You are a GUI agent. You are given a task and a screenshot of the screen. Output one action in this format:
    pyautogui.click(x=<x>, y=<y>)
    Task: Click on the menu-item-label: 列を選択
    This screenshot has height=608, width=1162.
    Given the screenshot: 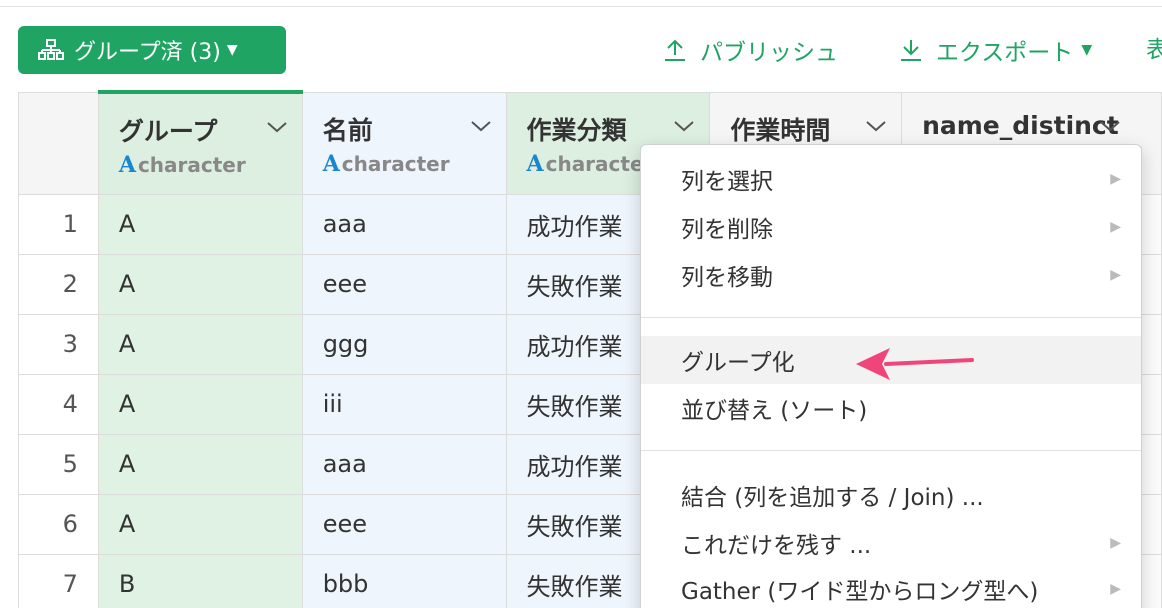 What is the action you would take?
    pyautogui.click(x=727, y=182)
    